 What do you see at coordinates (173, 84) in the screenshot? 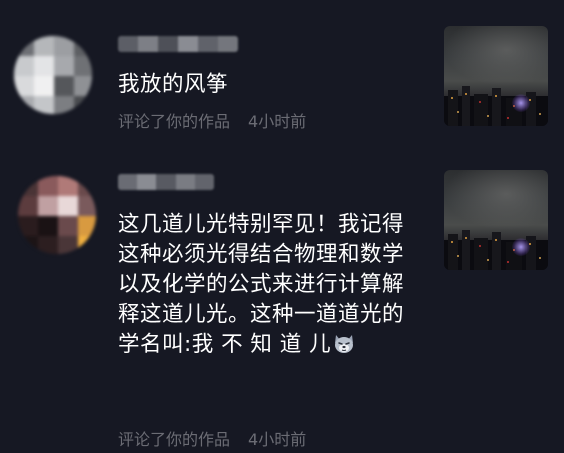
I see `comment-text: 我放的风筝` at bounding box center [173, 84].